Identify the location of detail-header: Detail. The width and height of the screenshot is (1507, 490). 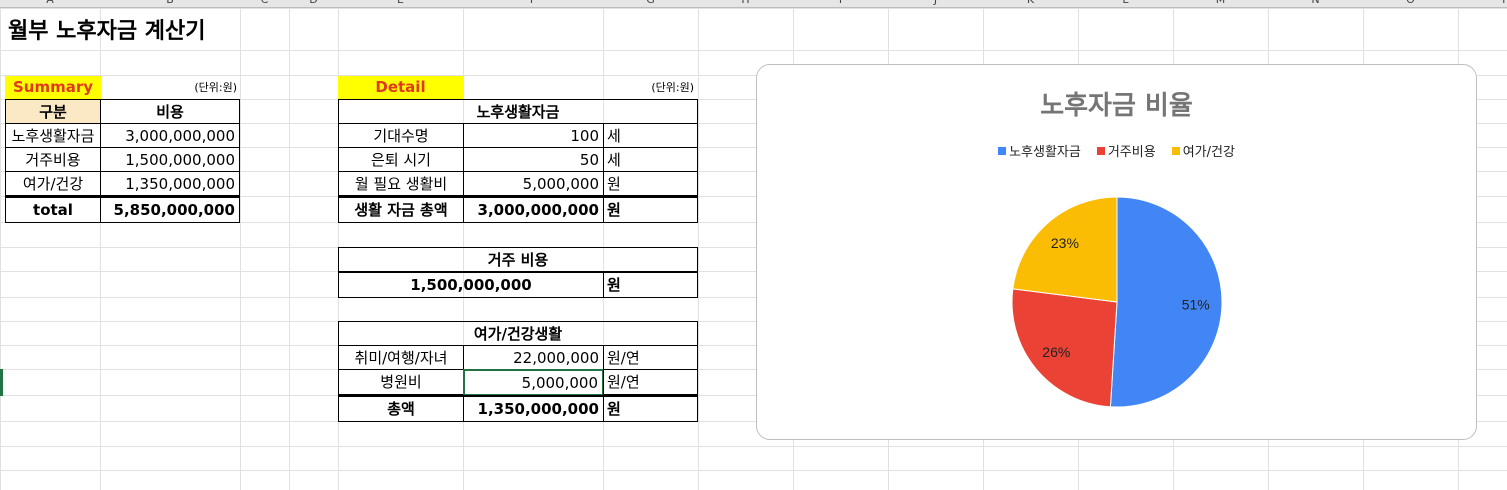
(400, 87).